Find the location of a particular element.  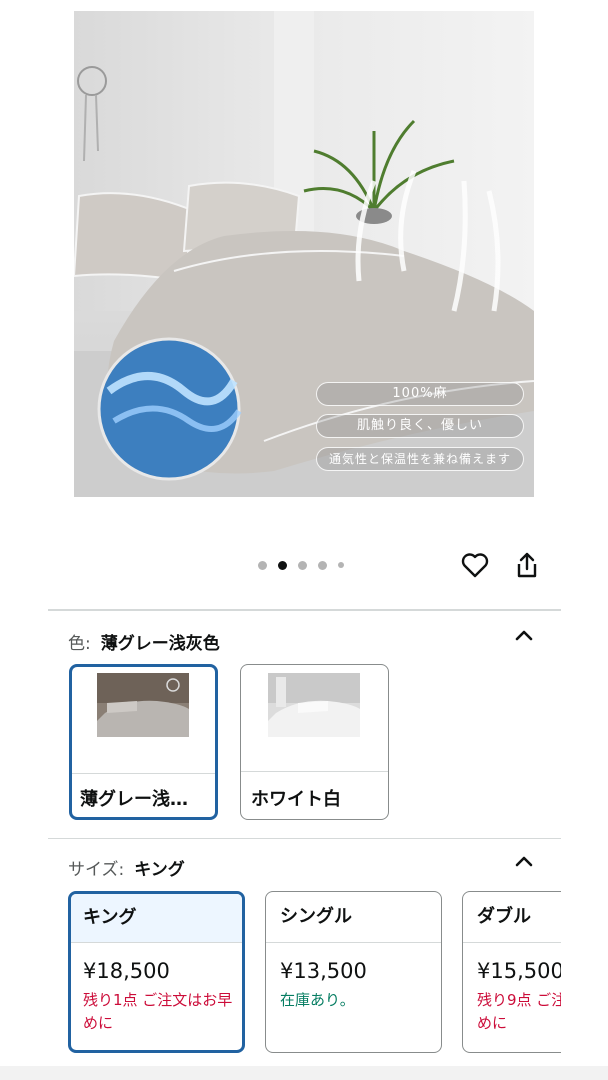

bottom-bar is located at coordinates (304, 1073).